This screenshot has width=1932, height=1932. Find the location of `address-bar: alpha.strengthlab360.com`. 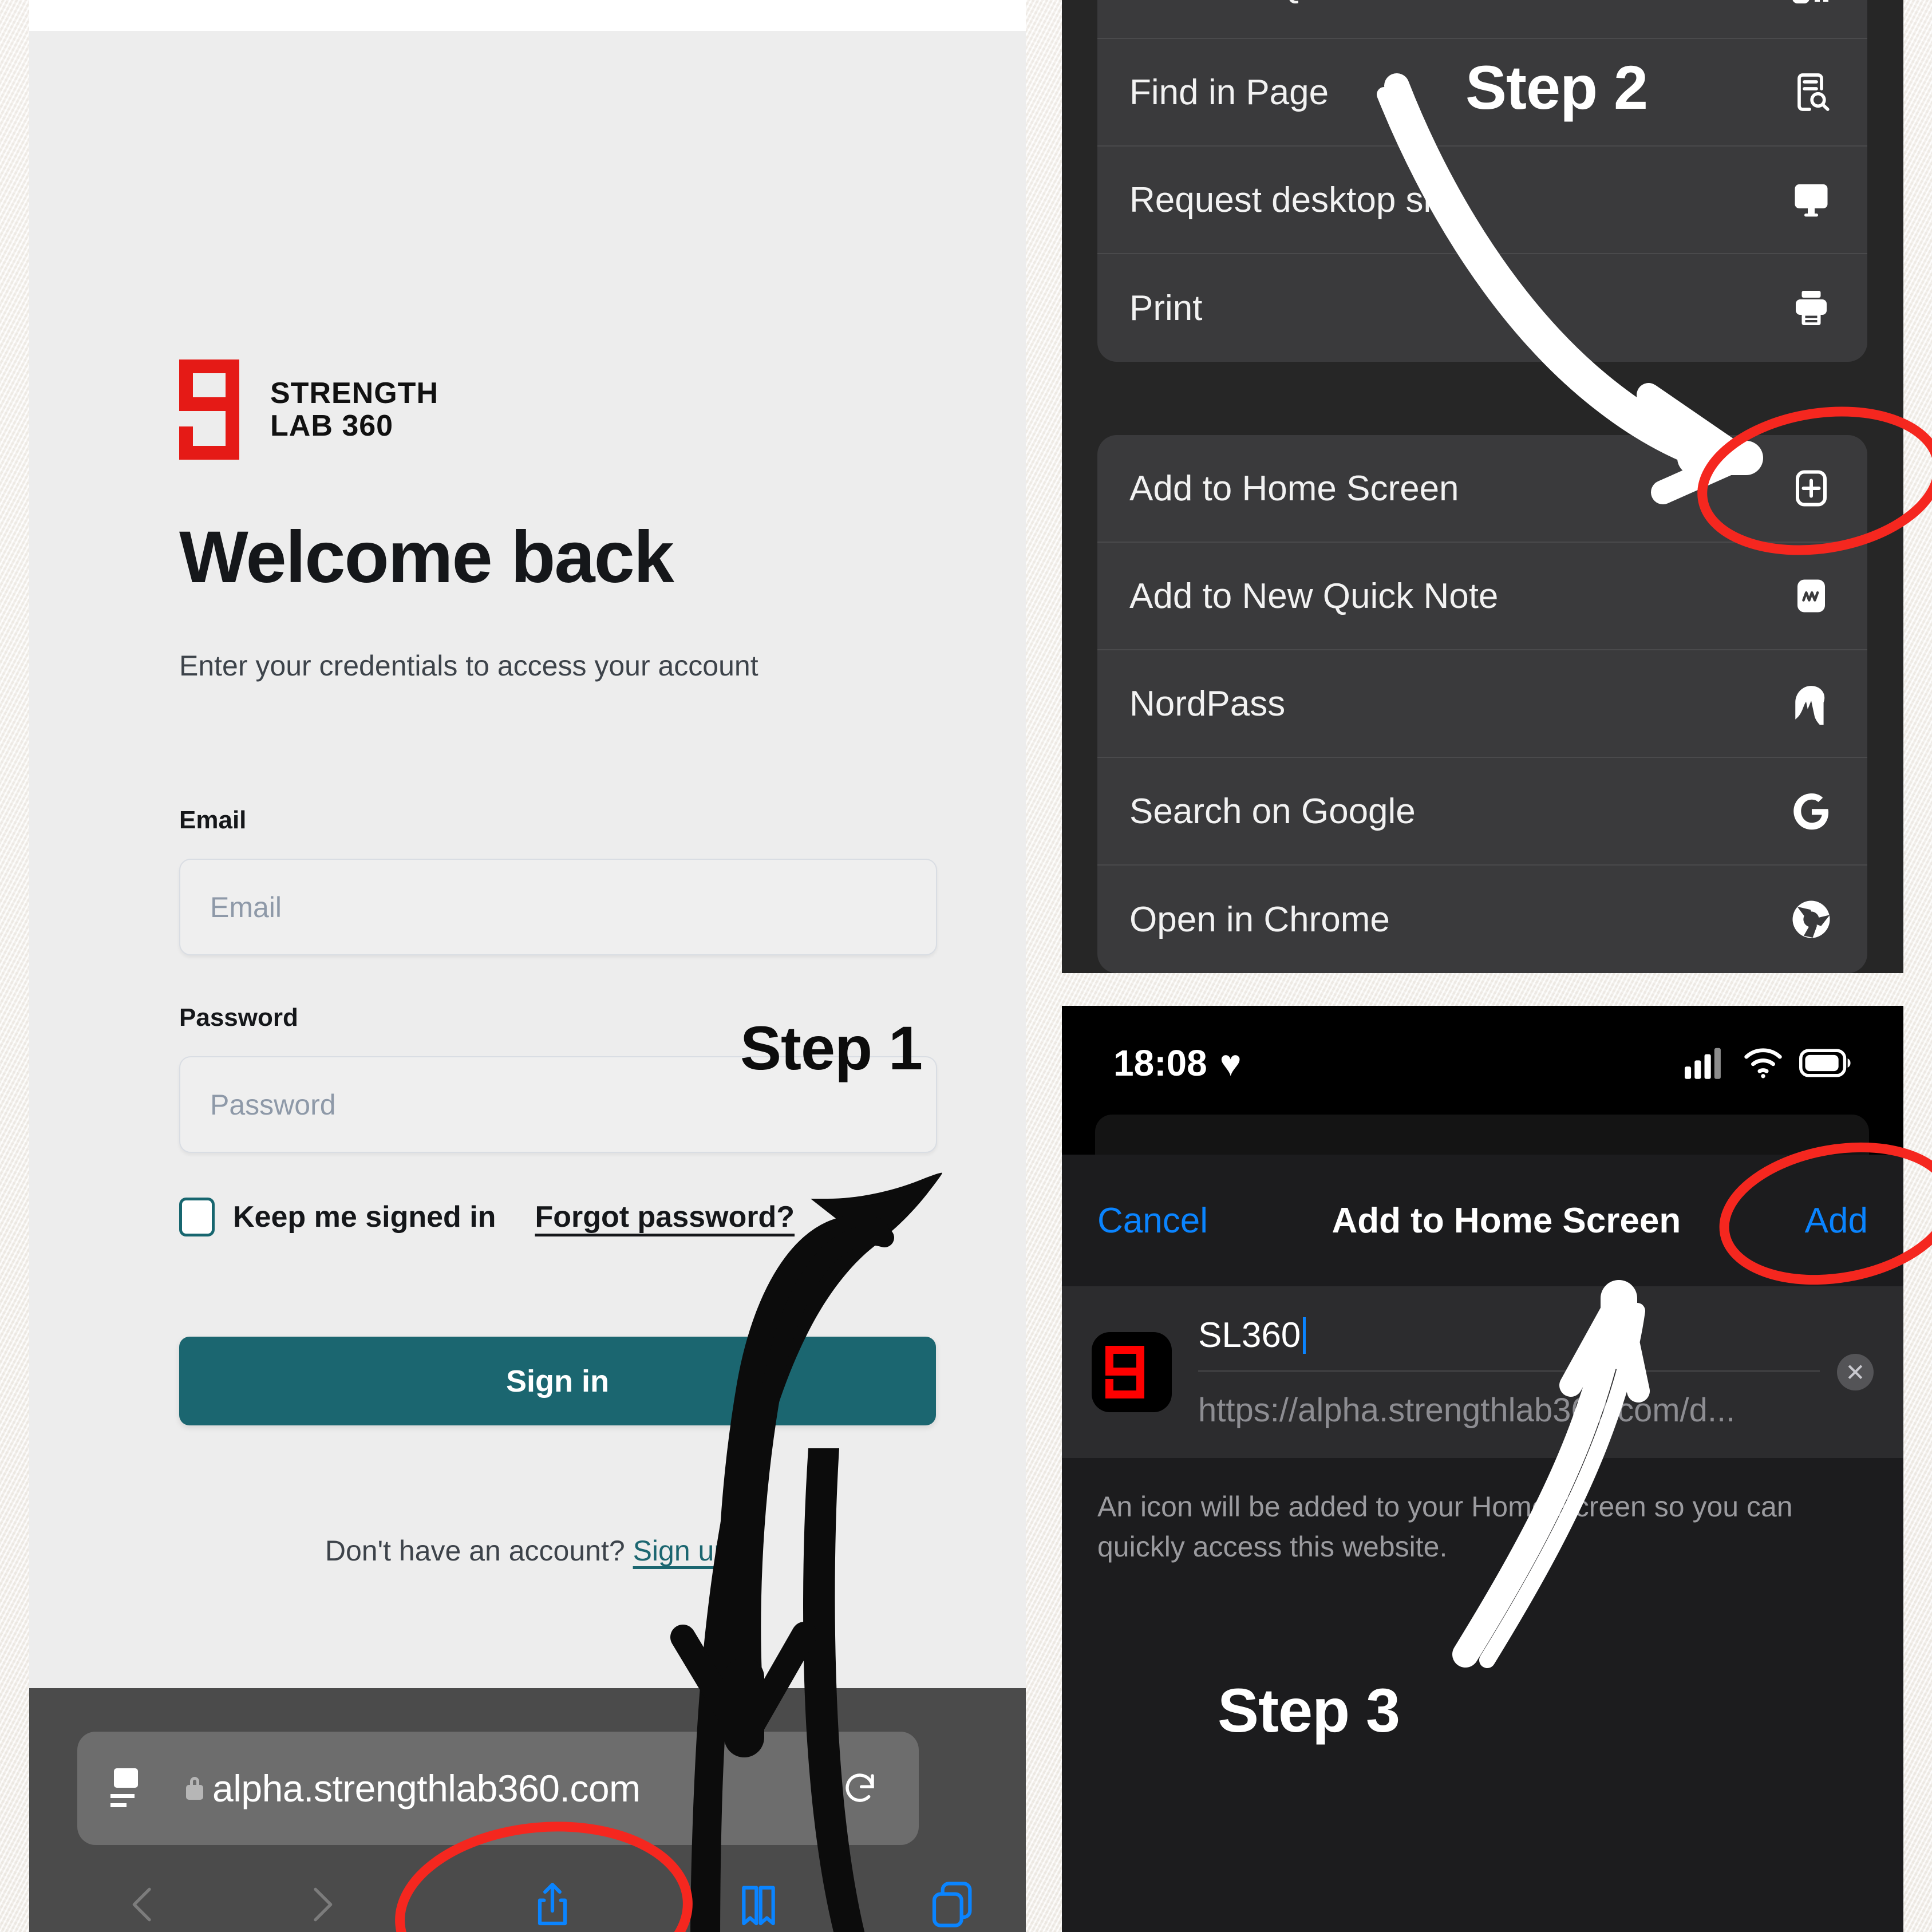

address-bar: alpha.strengthlab360.com is located at coordinates (498, 1788).